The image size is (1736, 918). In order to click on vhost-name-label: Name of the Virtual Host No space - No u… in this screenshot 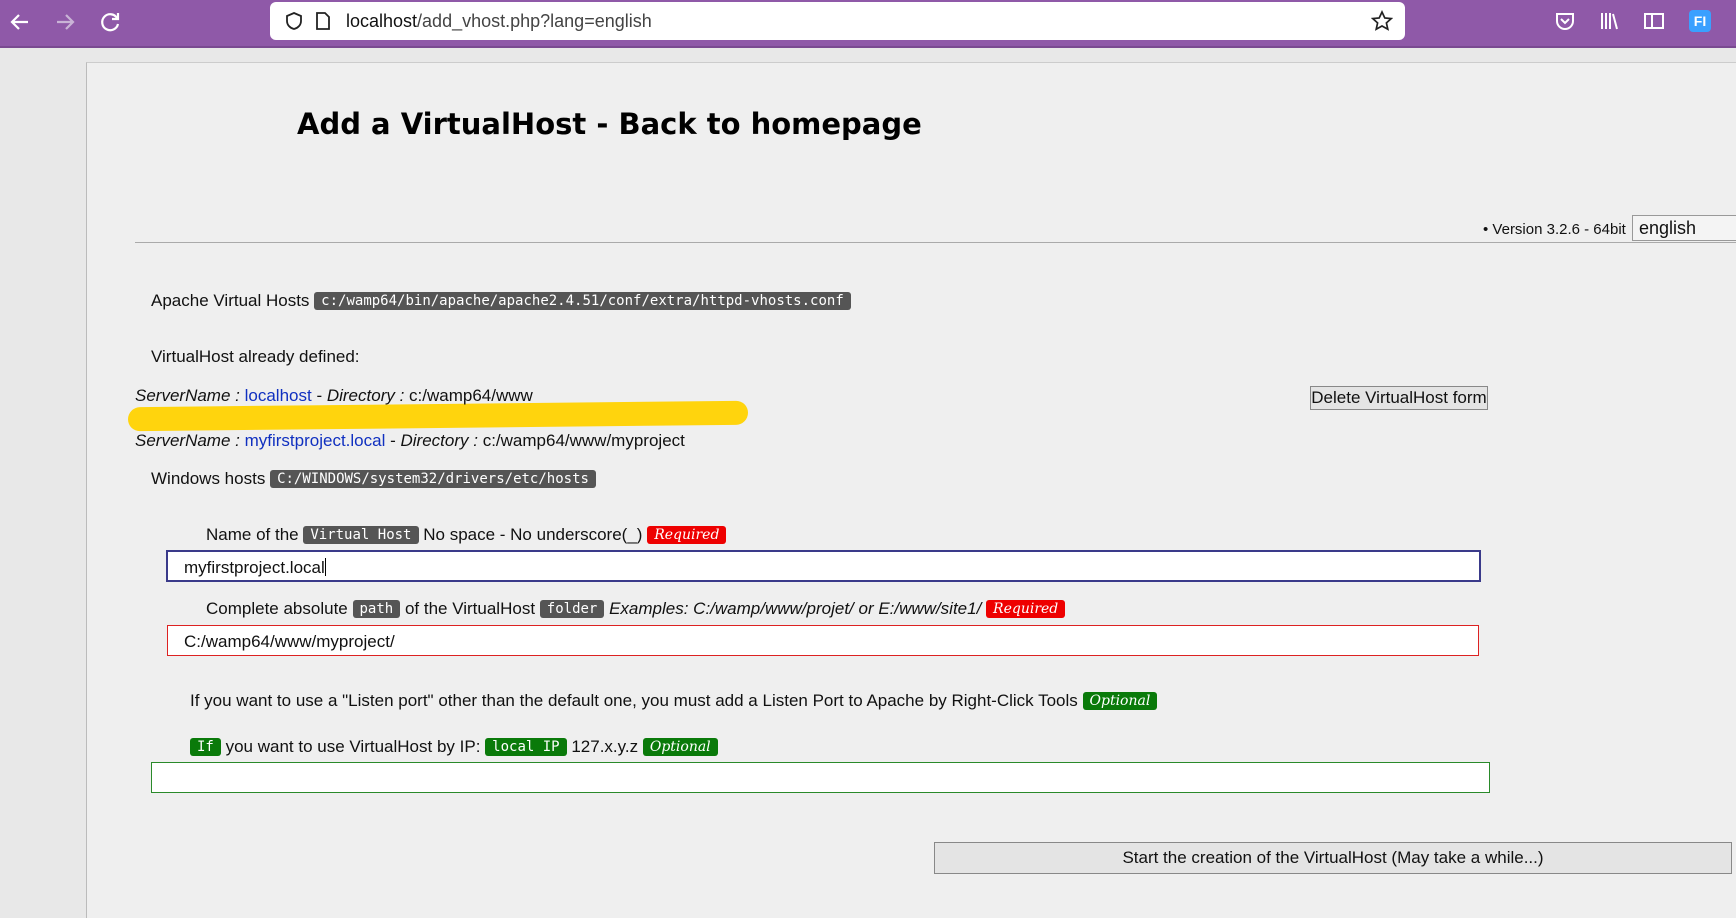, I will do `click(466, 535)`.